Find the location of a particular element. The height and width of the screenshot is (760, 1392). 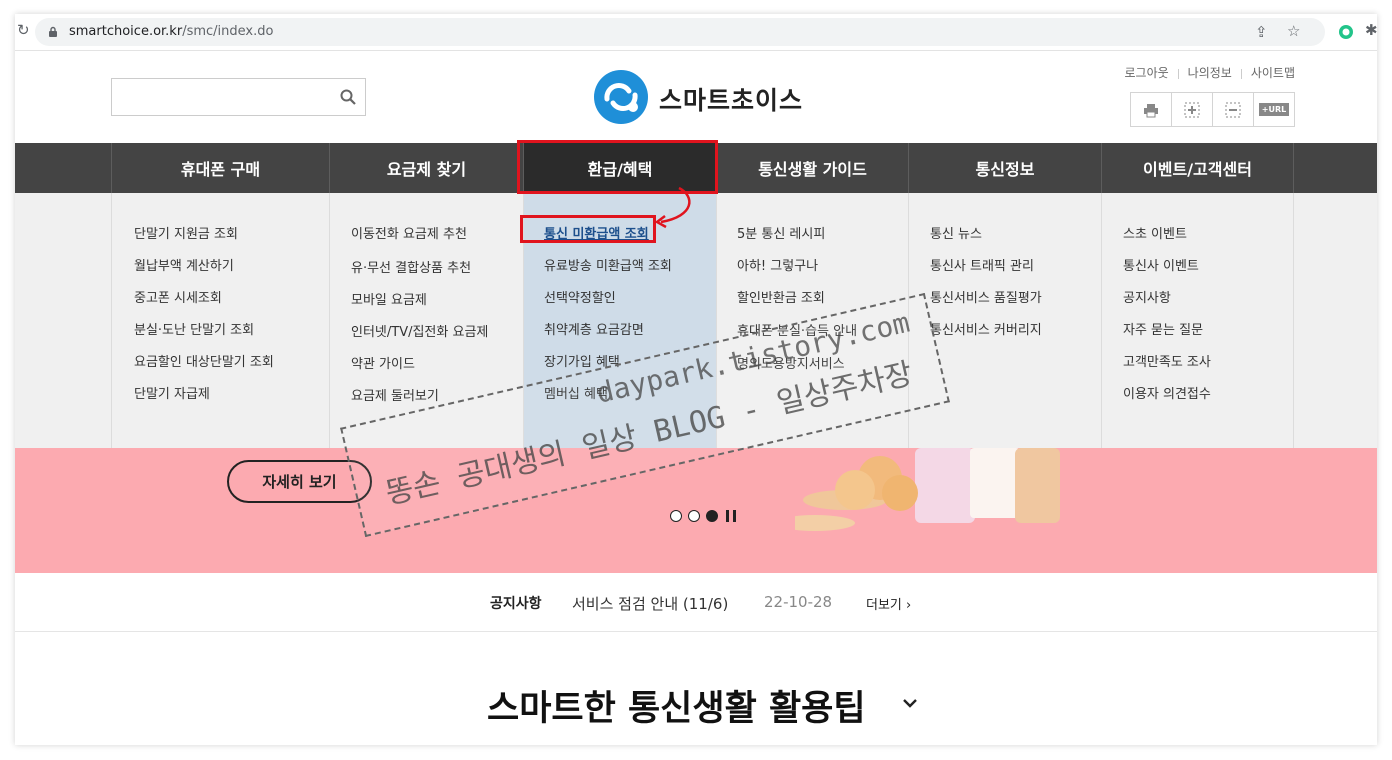

zoom-in-icon is located at coordinates (1192, 109).